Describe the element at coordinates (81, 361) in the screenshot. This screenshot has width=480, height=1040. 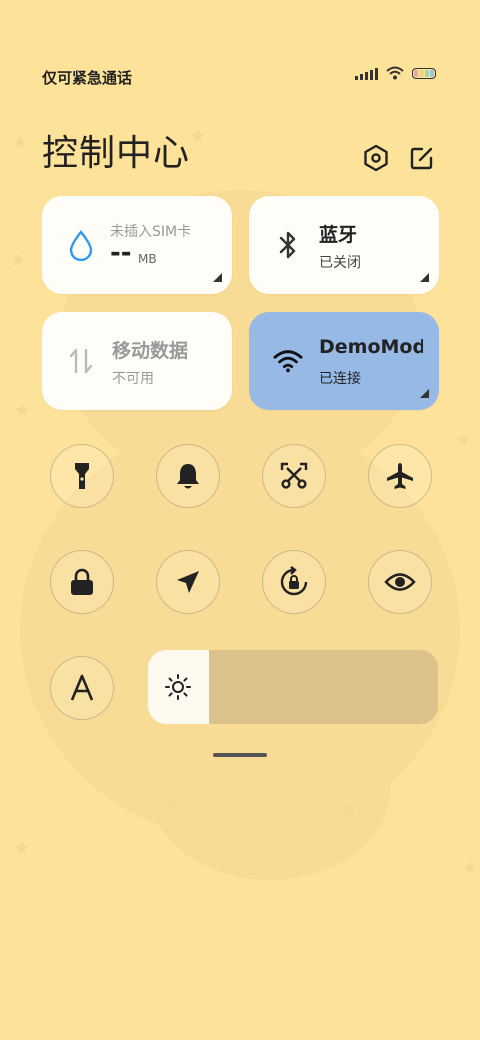
I see `data-arrows-icon` at that location.